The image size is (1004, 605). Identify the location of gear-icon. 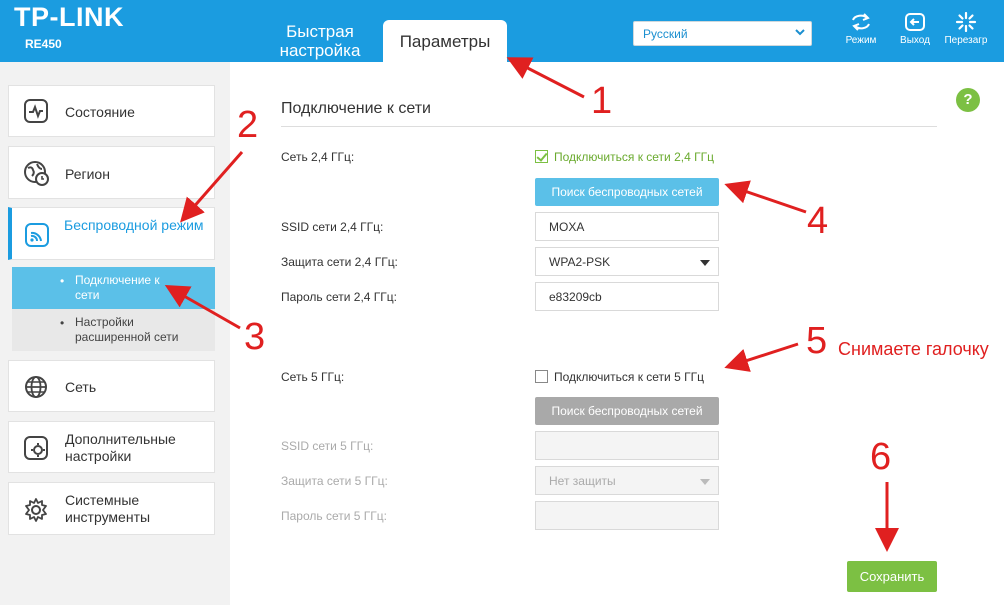
(36, 510).